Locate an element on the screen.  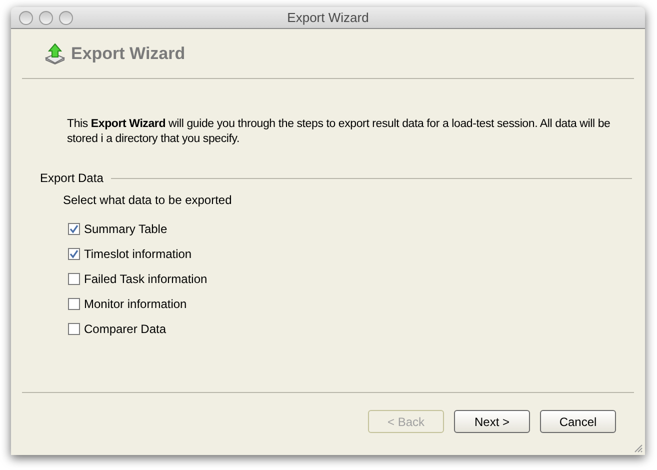
section-title: Export Data is located at coordinates (72, 178).